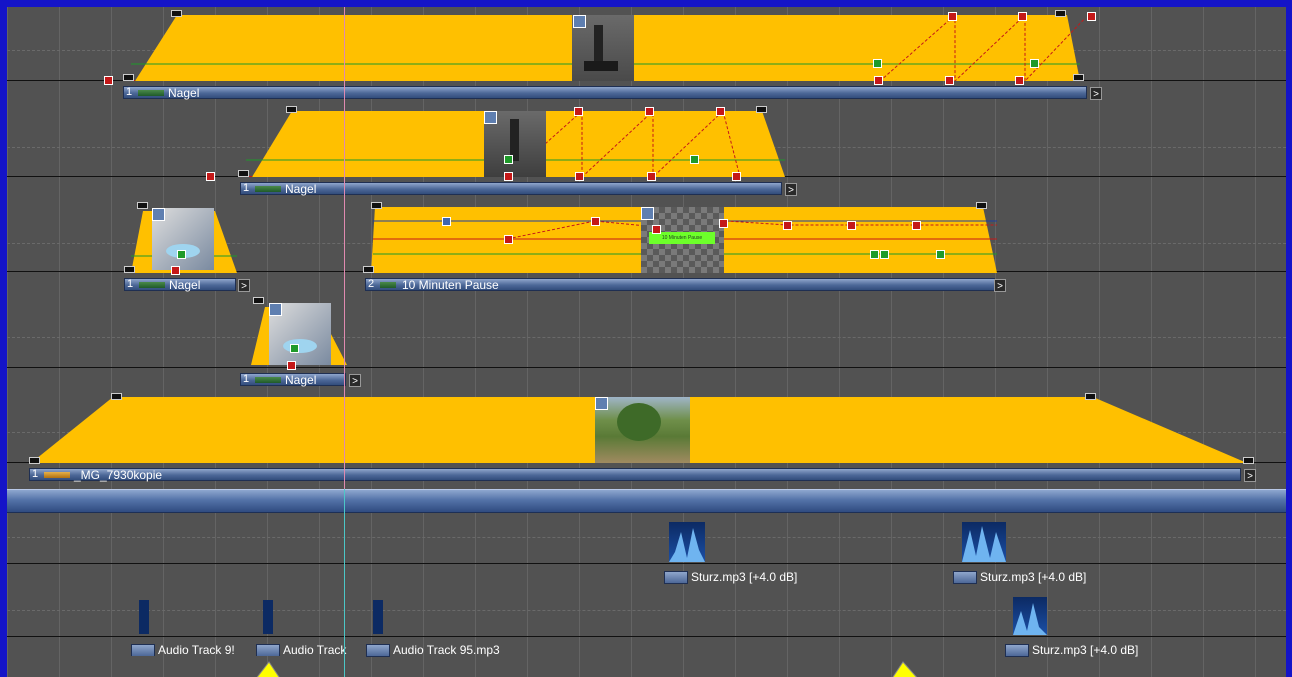 The height and width of the screenshot is (677, 1292). Describe the element at coordinates (646, 501) in the screenshot. I see `video-audio-divider` at that location.